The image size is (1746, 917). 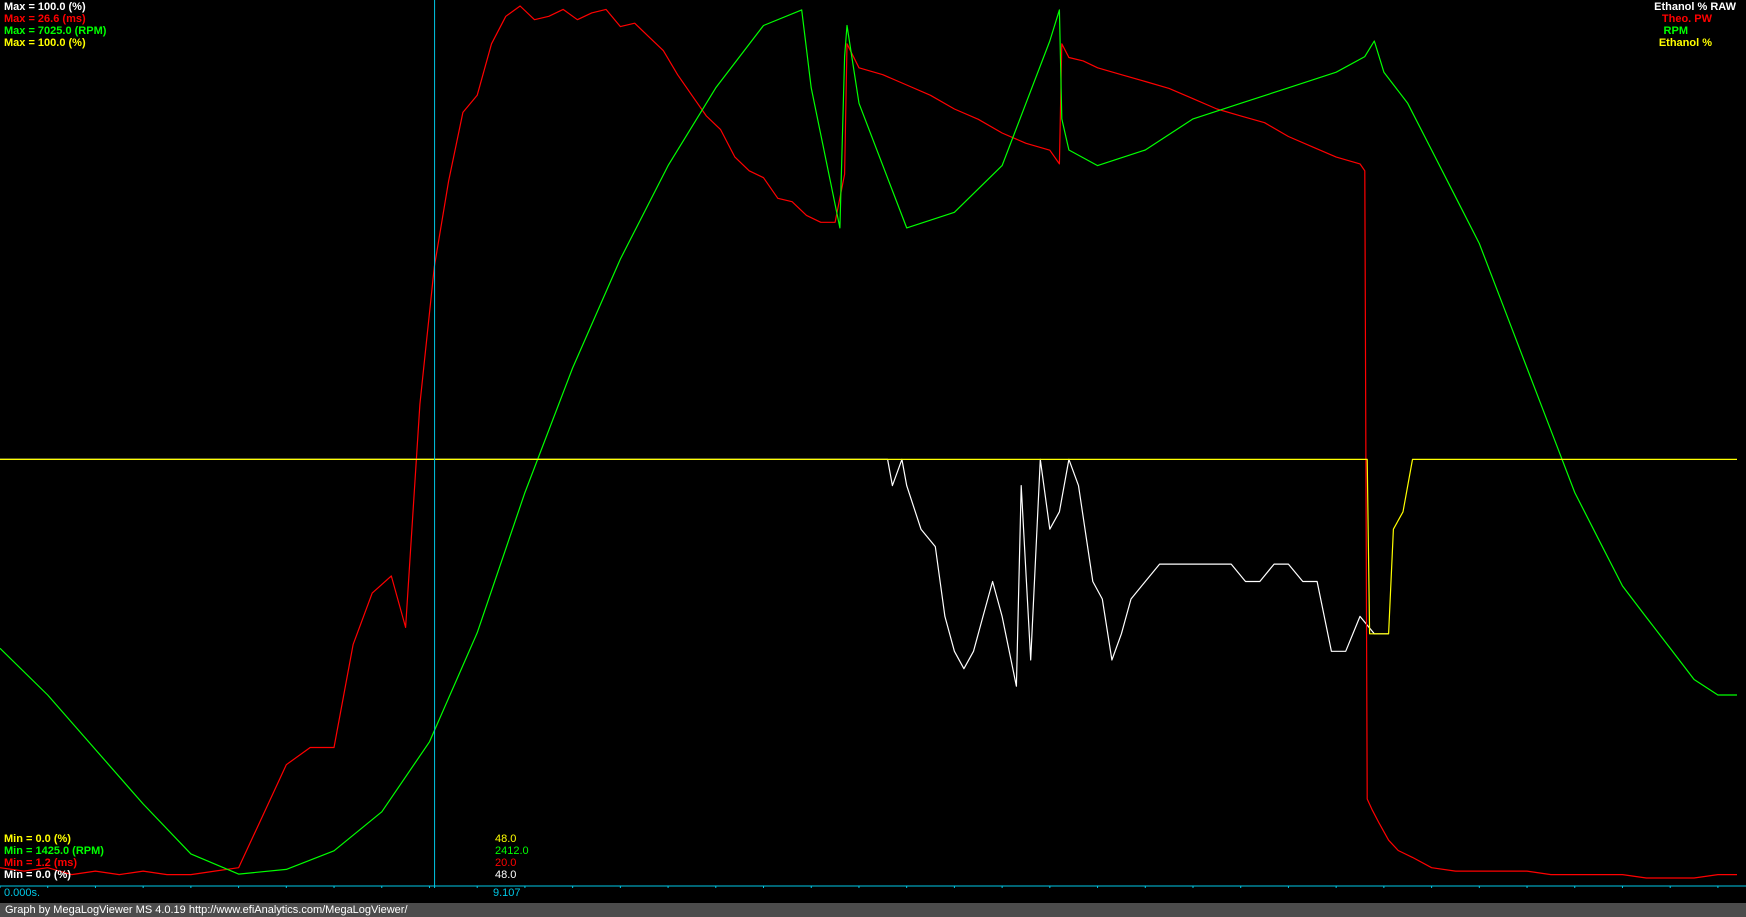 I want to click on cursor-value-theo-pw: 20.0, so click(x=506, y=863).